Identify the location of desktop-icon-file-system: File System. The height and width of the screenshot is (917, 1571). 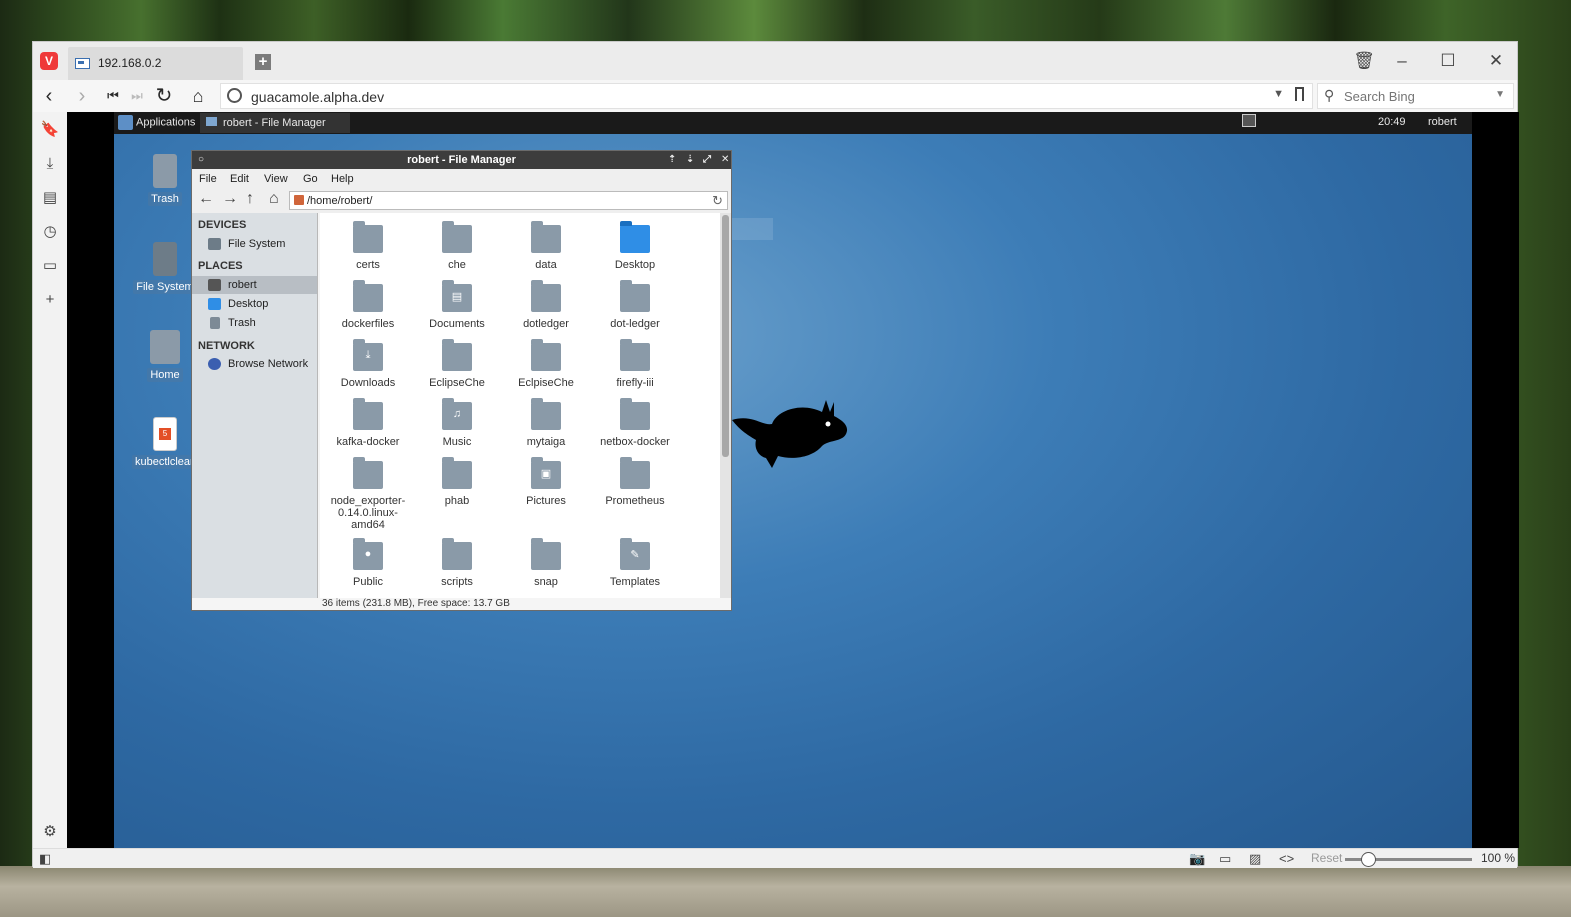
(165, 269).